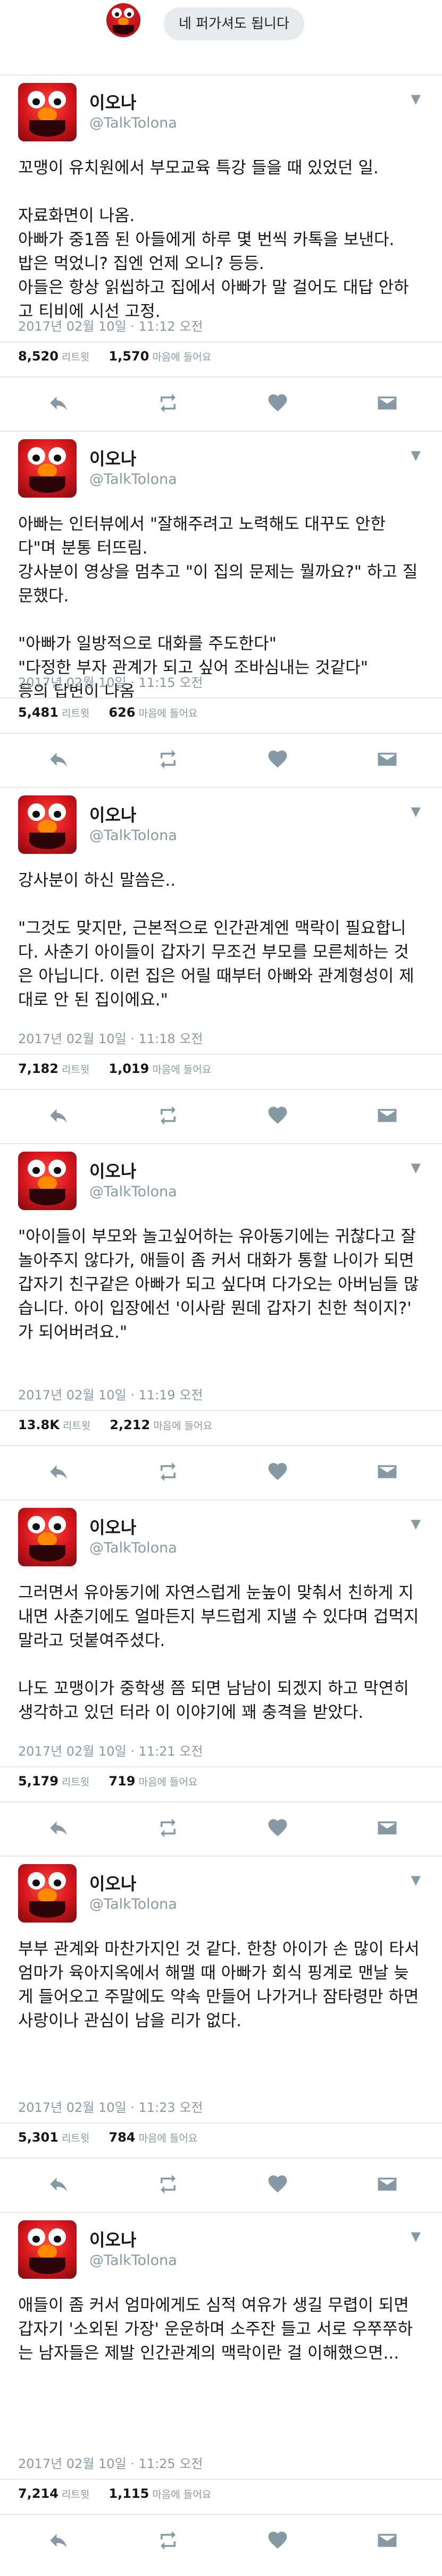  I want to click on retweet-count: 5,179, so click(38, 1781).